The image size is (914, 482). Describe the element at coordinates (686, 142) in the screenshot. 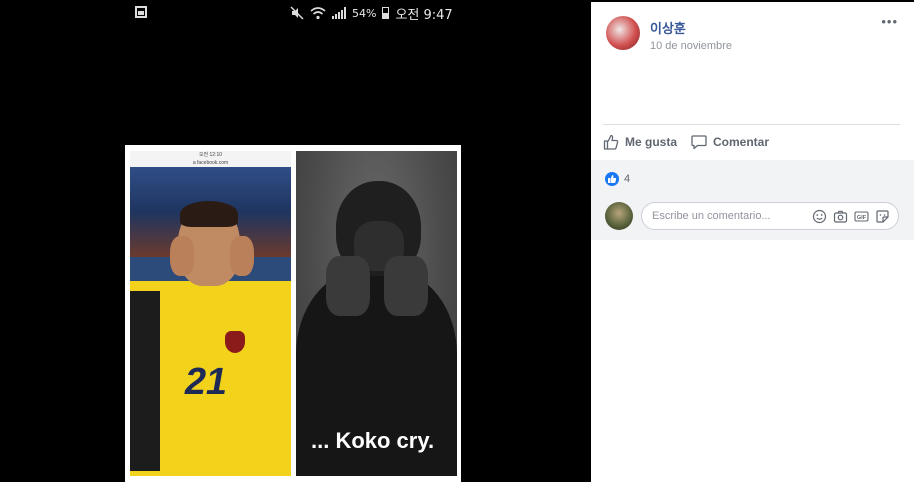

I see `post-actions: Me gusta Comentar` at that location.